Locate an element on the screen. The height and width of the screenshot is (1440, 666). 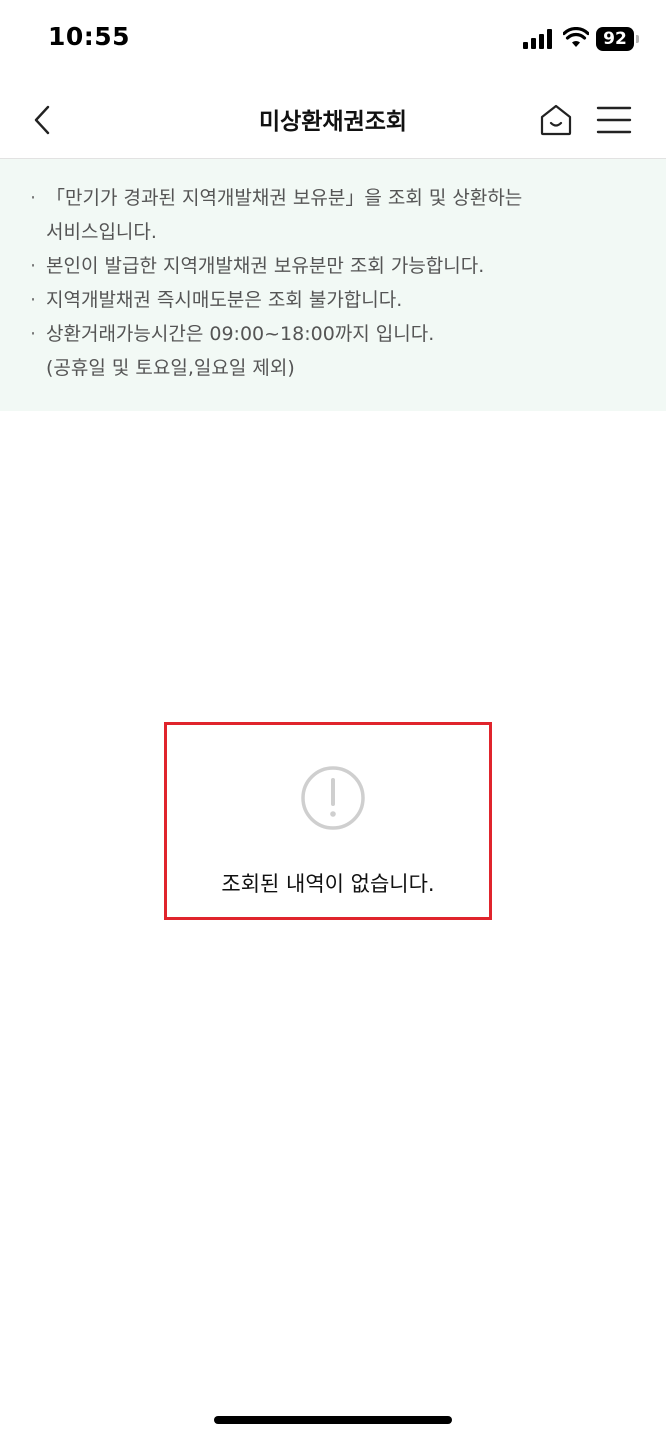
home-icon is located at coordinates (556, 120).